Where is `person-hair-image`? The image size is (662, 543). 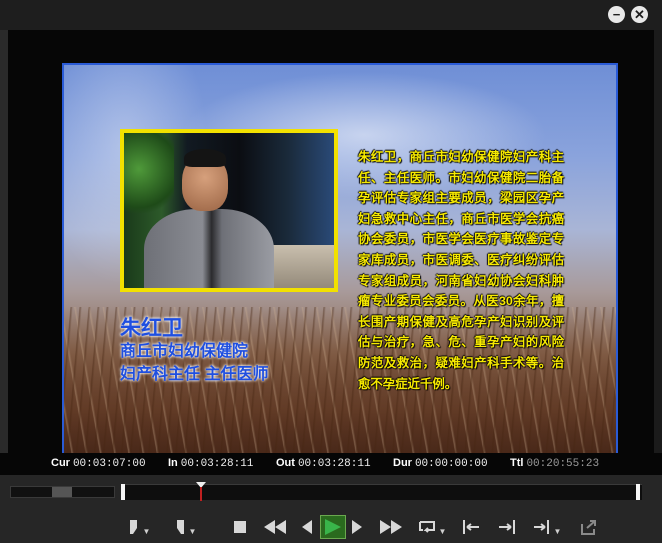 person-hair-image is located at coordinates (205, 158).